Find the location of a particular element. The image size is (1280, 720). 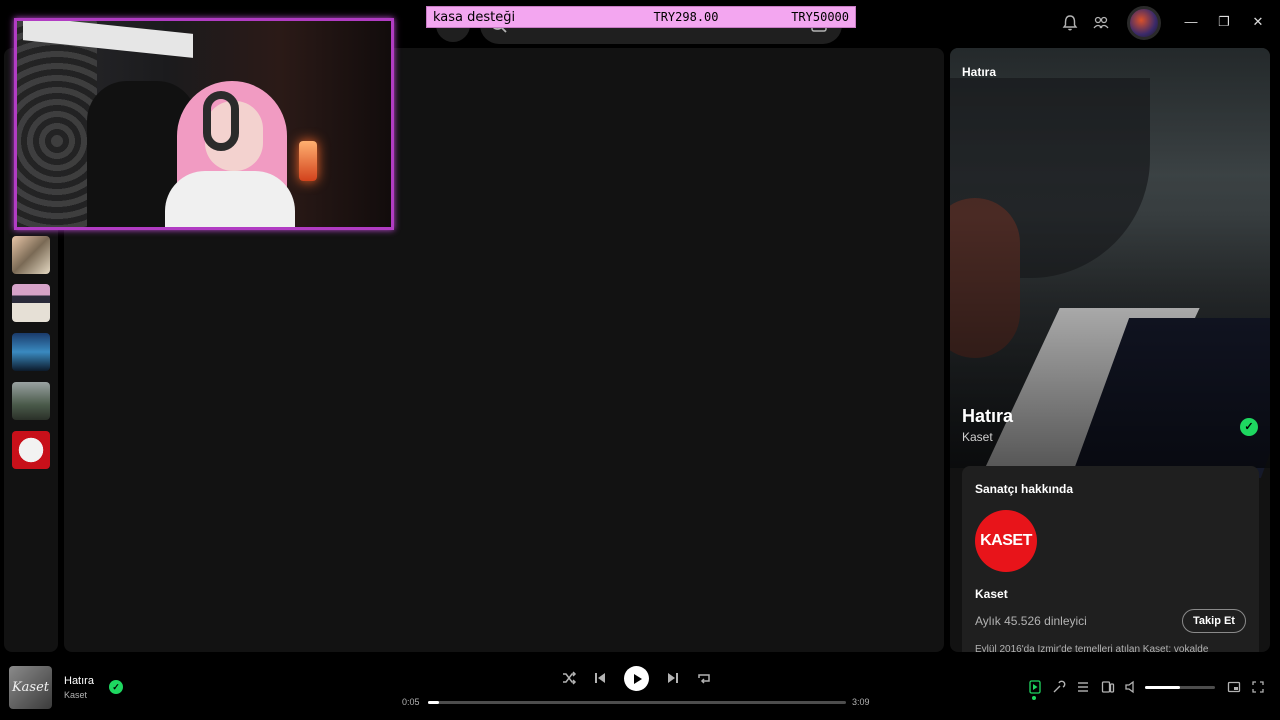

previous-icon is located at coordinates (600, 678).